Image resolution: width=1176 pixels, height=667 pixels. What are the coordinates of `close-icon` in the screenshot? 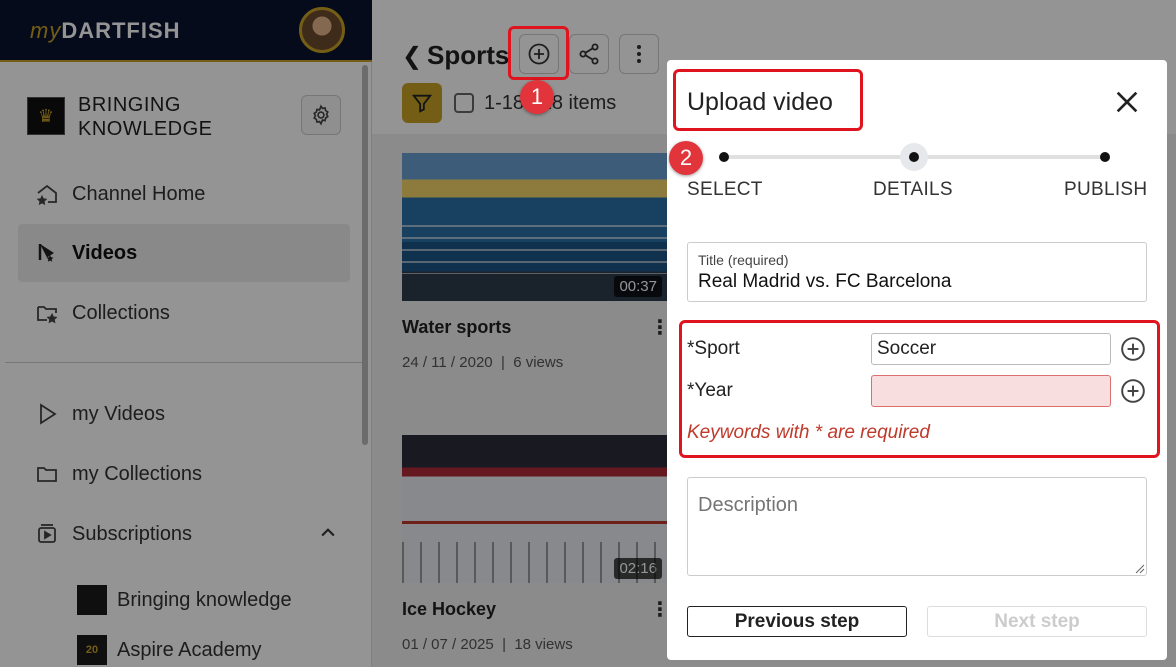 It's located at (1127, 102).